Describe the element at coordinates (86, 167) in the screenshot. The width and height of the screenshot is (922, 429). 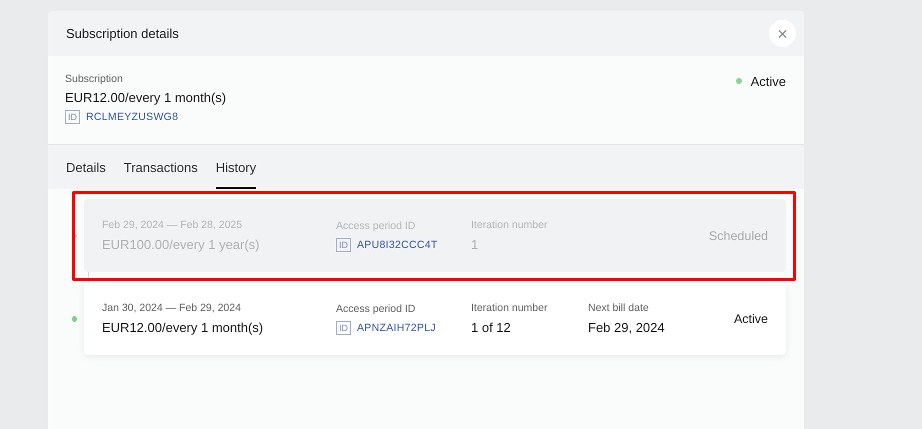
I see `tab: Details` at that location.